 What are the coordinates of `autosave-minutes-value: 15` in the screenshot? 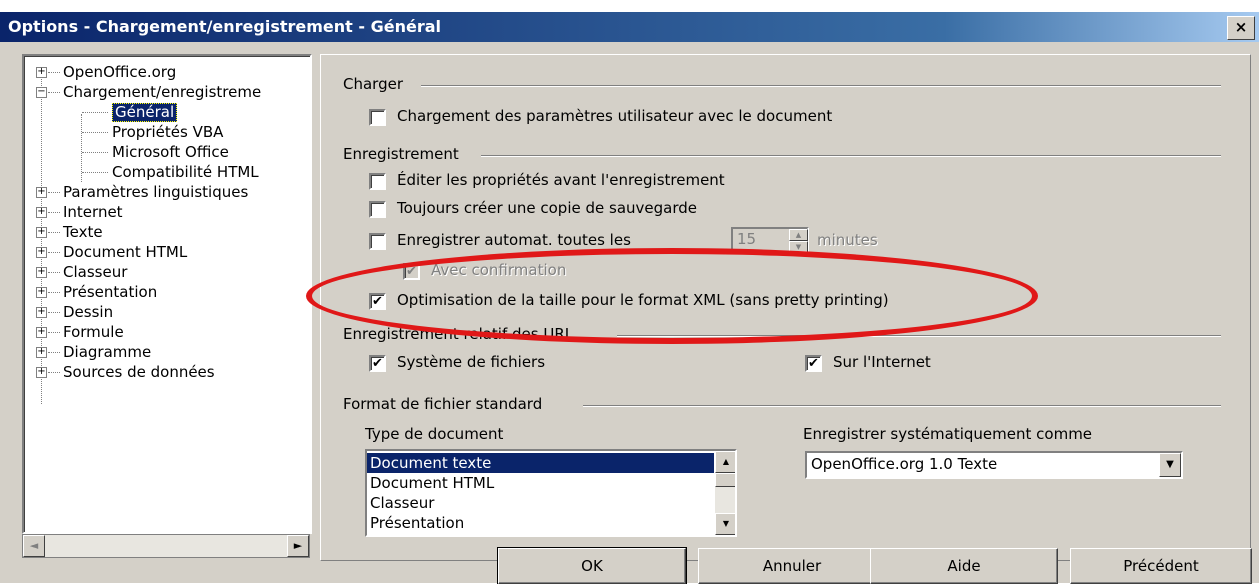 It's located at (747, 239).